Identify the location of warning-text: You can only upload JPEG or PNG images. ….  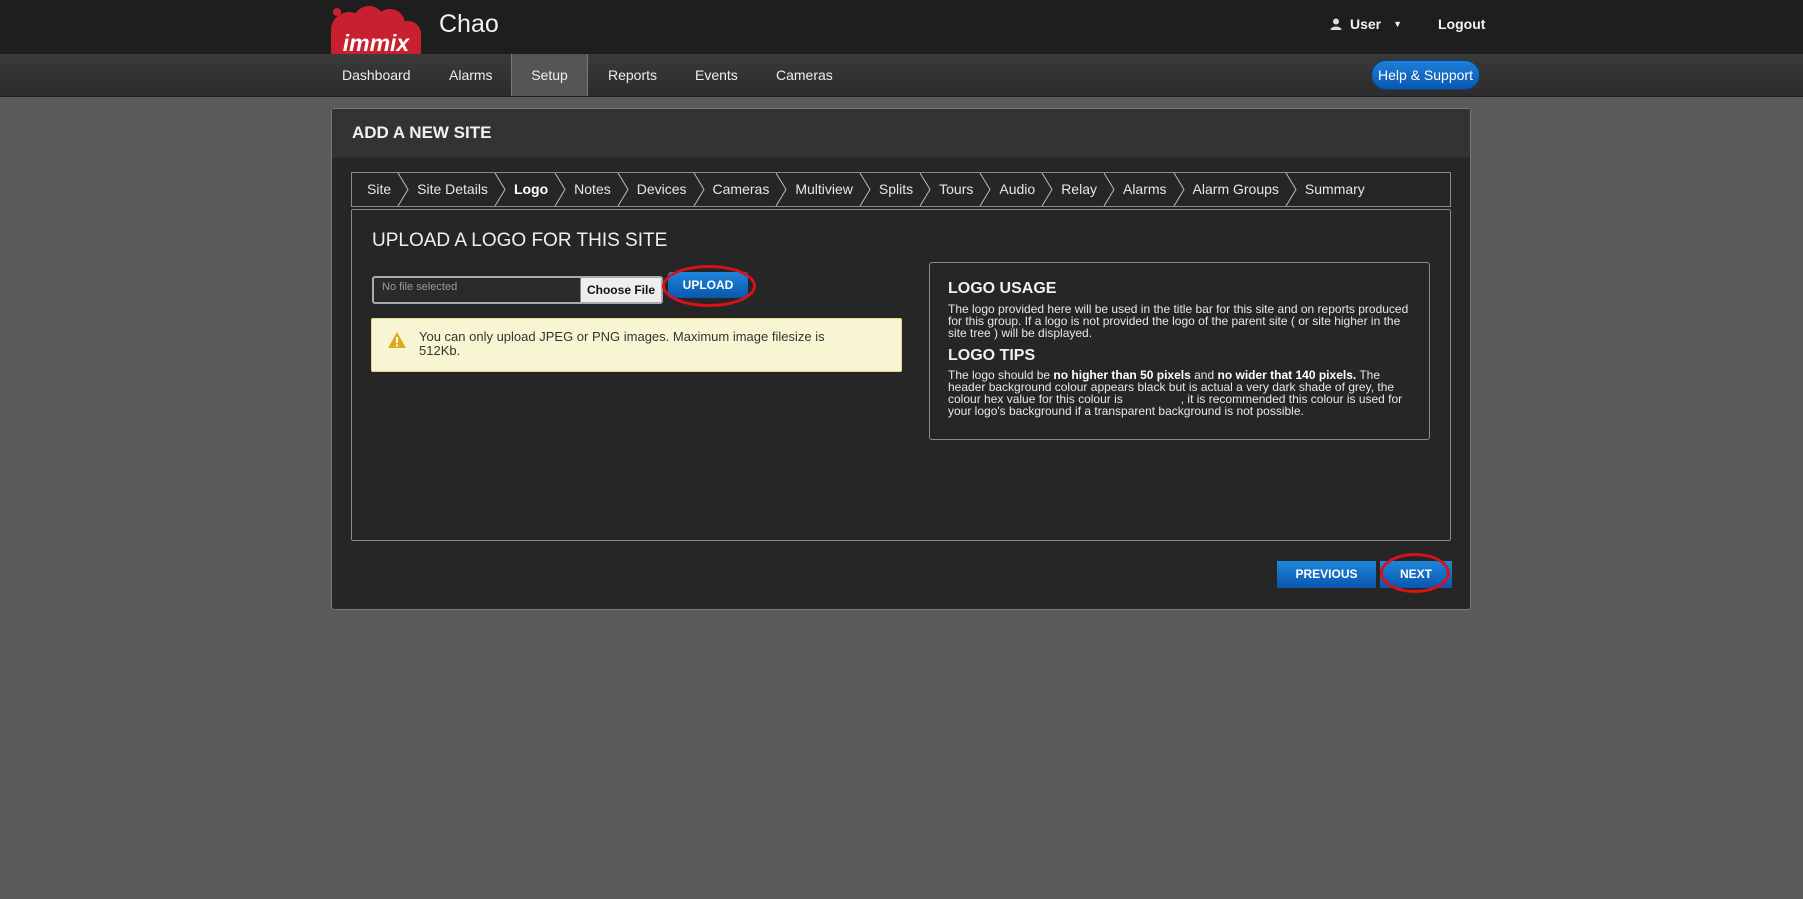
(622, 343).